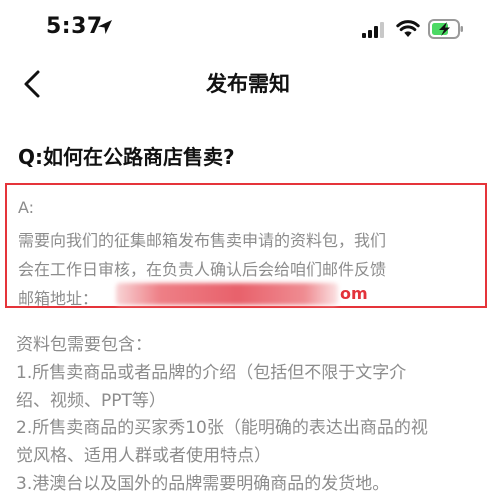 This screenshot has height=496, width=496. I want to click on requirement-line: 2.所售卖商品的买家秀10张（能明确的表达出商品的视, so click(222, 428).